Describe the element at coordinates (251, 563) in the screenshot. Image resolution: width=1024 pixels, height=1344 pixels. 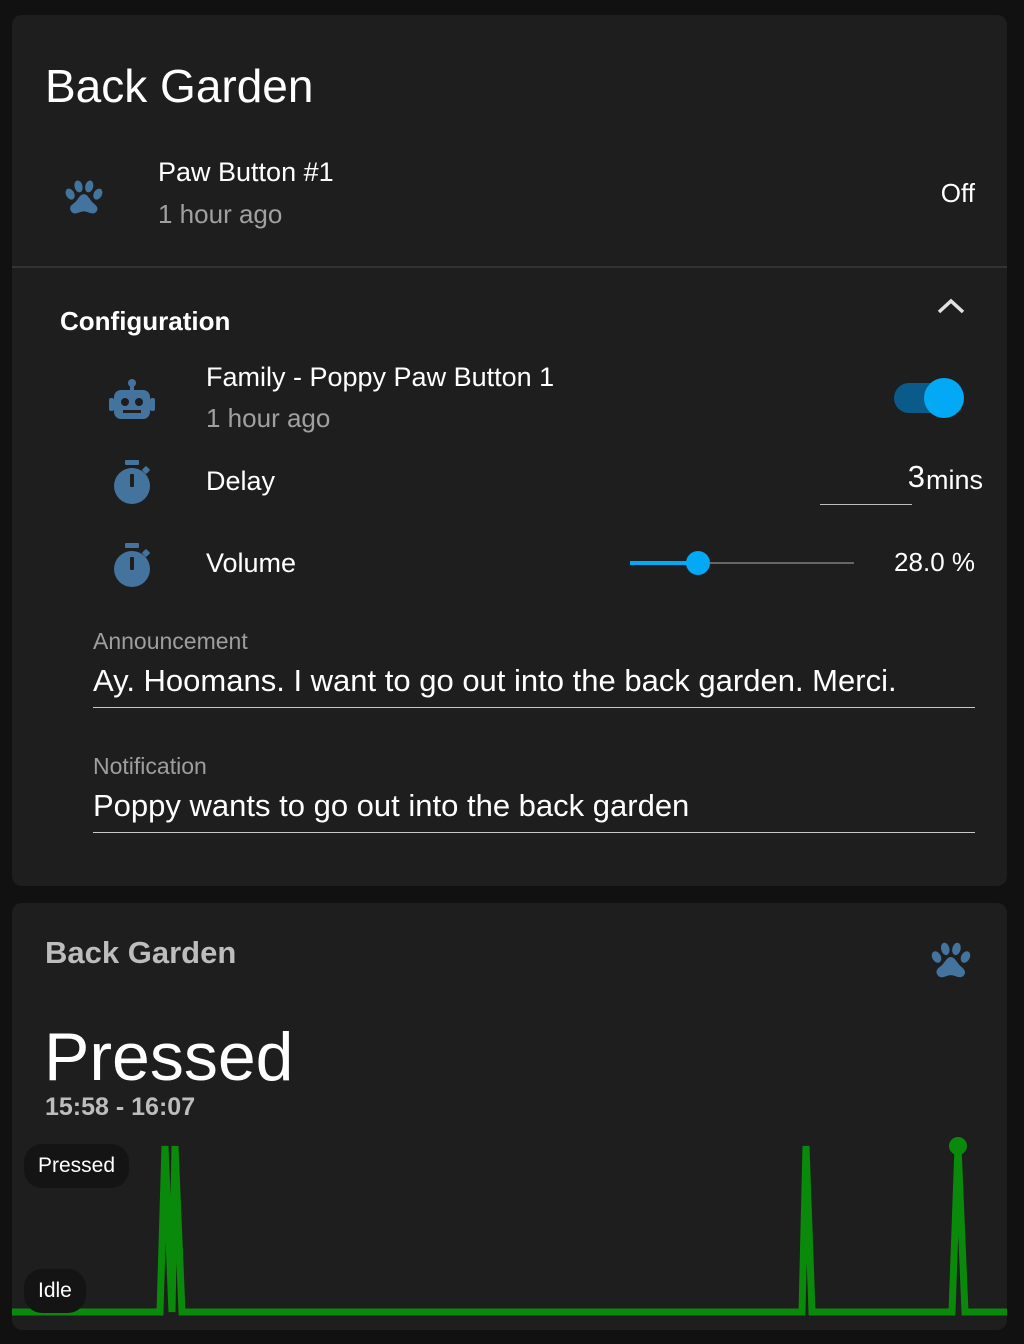
I see `volume-label: Volume` at that location.